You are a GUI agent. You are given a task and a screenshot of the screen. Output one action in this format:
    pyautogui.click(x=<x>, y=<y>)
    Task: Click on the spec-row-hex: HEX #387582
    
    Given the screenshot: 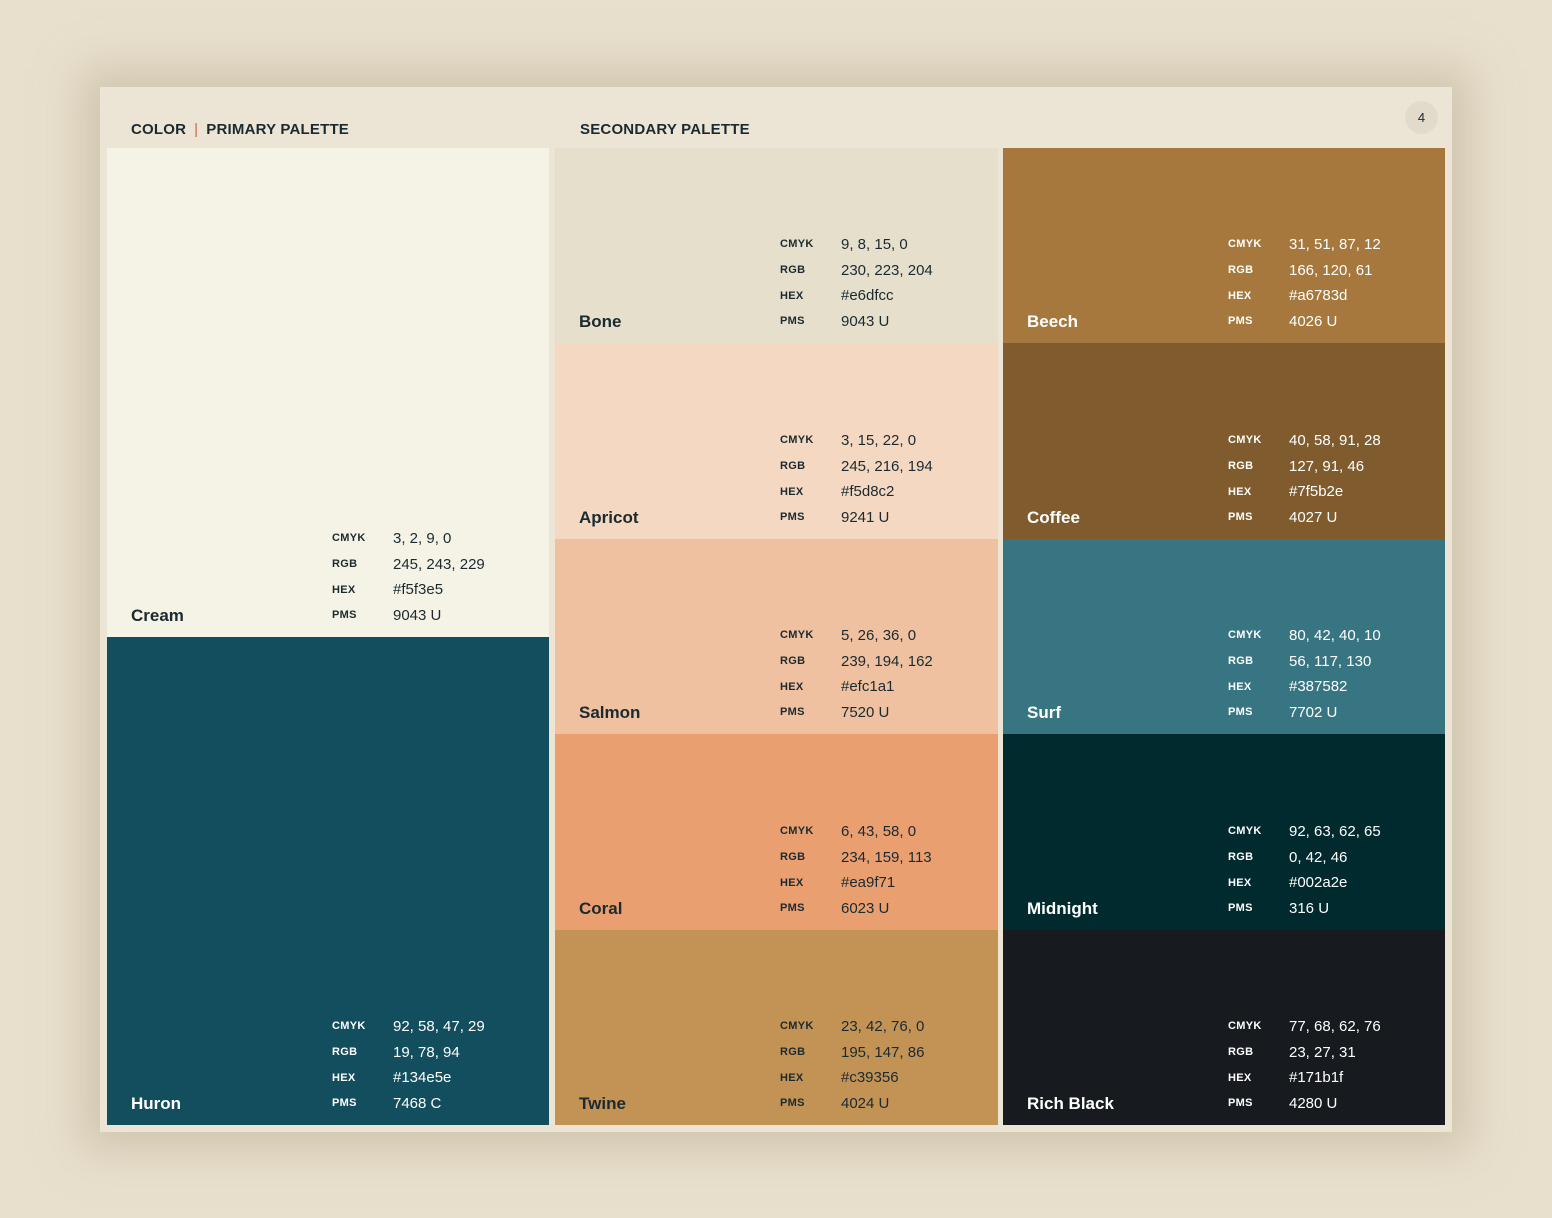 What is the action you would take?
    pyautogui.click(x=1304, y=687)
    